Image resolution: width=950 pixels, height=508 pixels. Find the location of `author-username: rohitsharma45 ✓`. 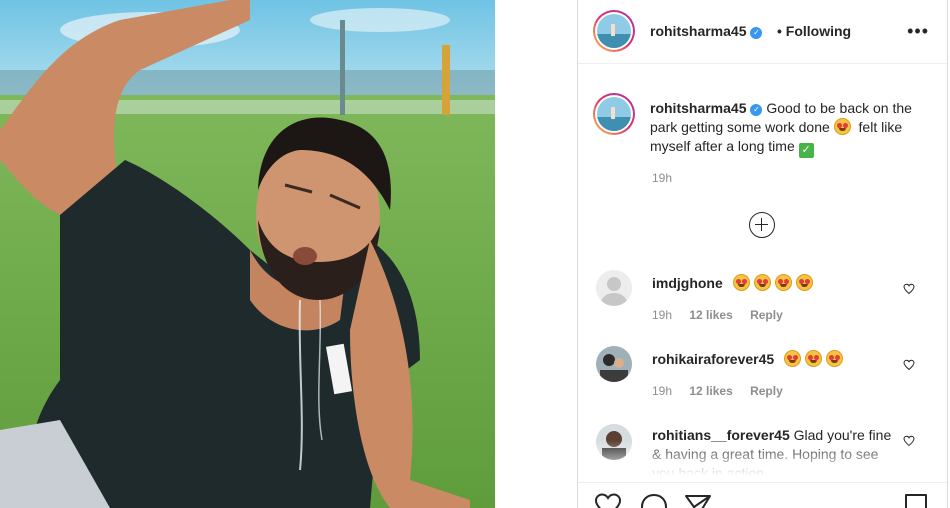

author-username: rohitsharma45 ✓ is located at coordinates (706, 31).